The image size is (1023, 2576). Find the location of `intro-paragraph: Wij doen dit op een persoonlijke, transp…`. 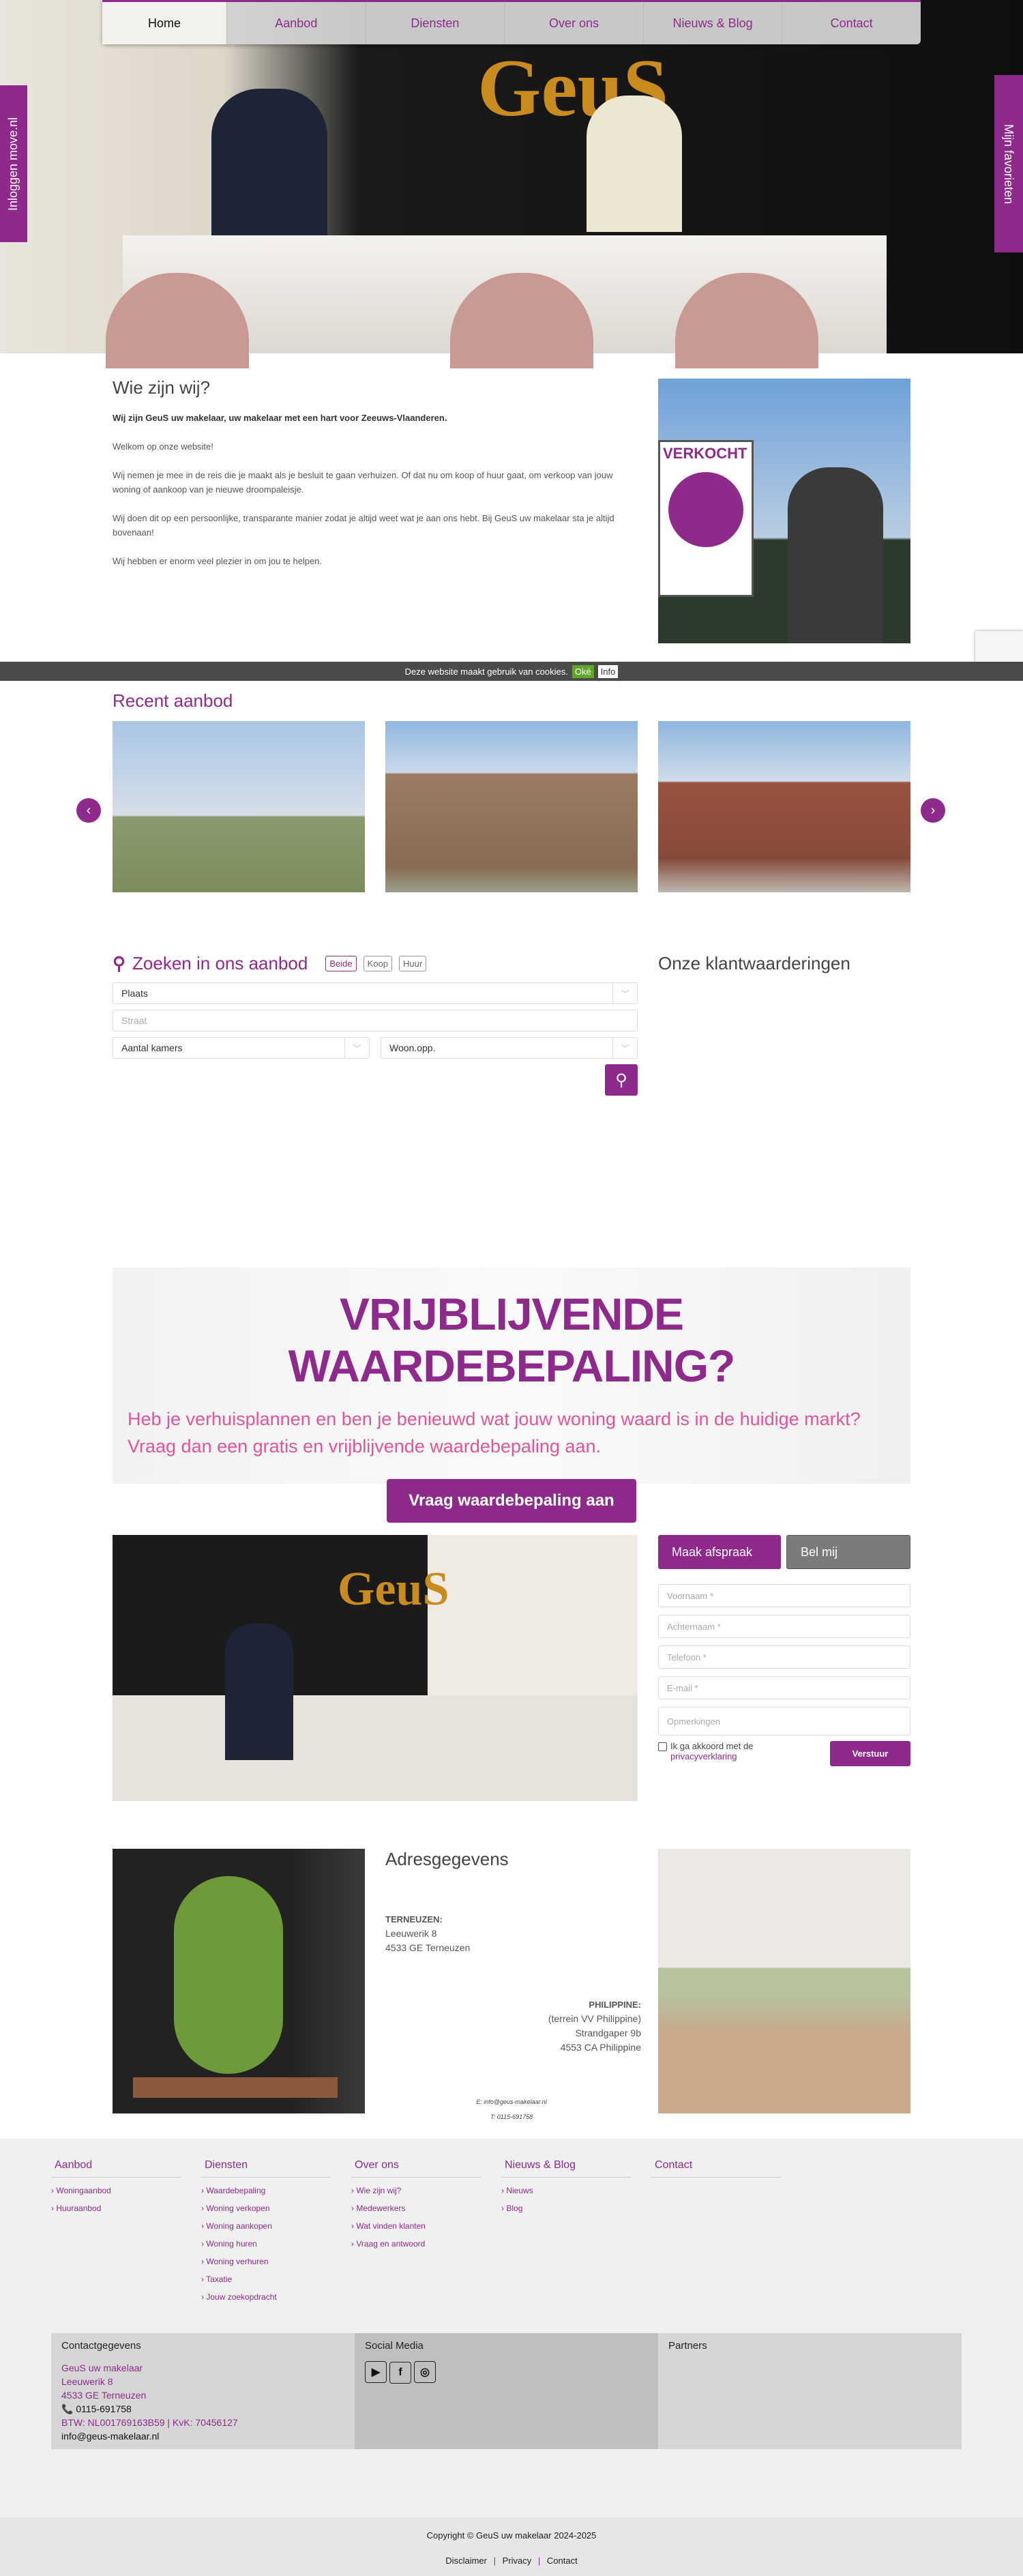

intro-paragraph: Wij doen dit op een persoonlijke, transp… is located at coordinates (364, 525).